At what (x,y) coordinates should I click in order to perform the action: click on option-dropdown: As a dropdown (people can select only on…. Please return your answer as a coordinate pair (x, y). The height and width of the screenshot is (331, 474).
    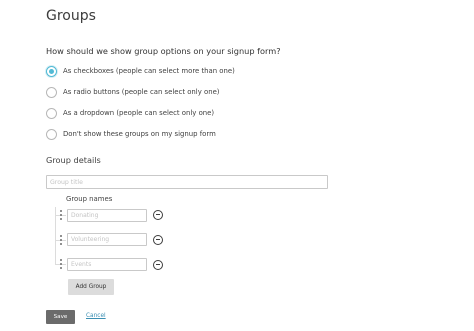
    Looking at the image, I should click on (130, 113).